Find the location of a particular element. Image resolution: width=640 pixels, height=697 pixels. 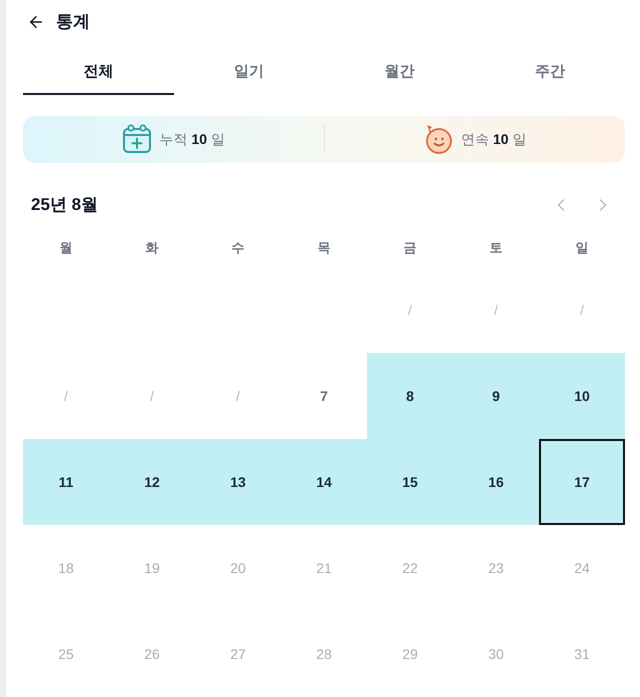

calendar-day: 21 is located at coordinates (324, 568).